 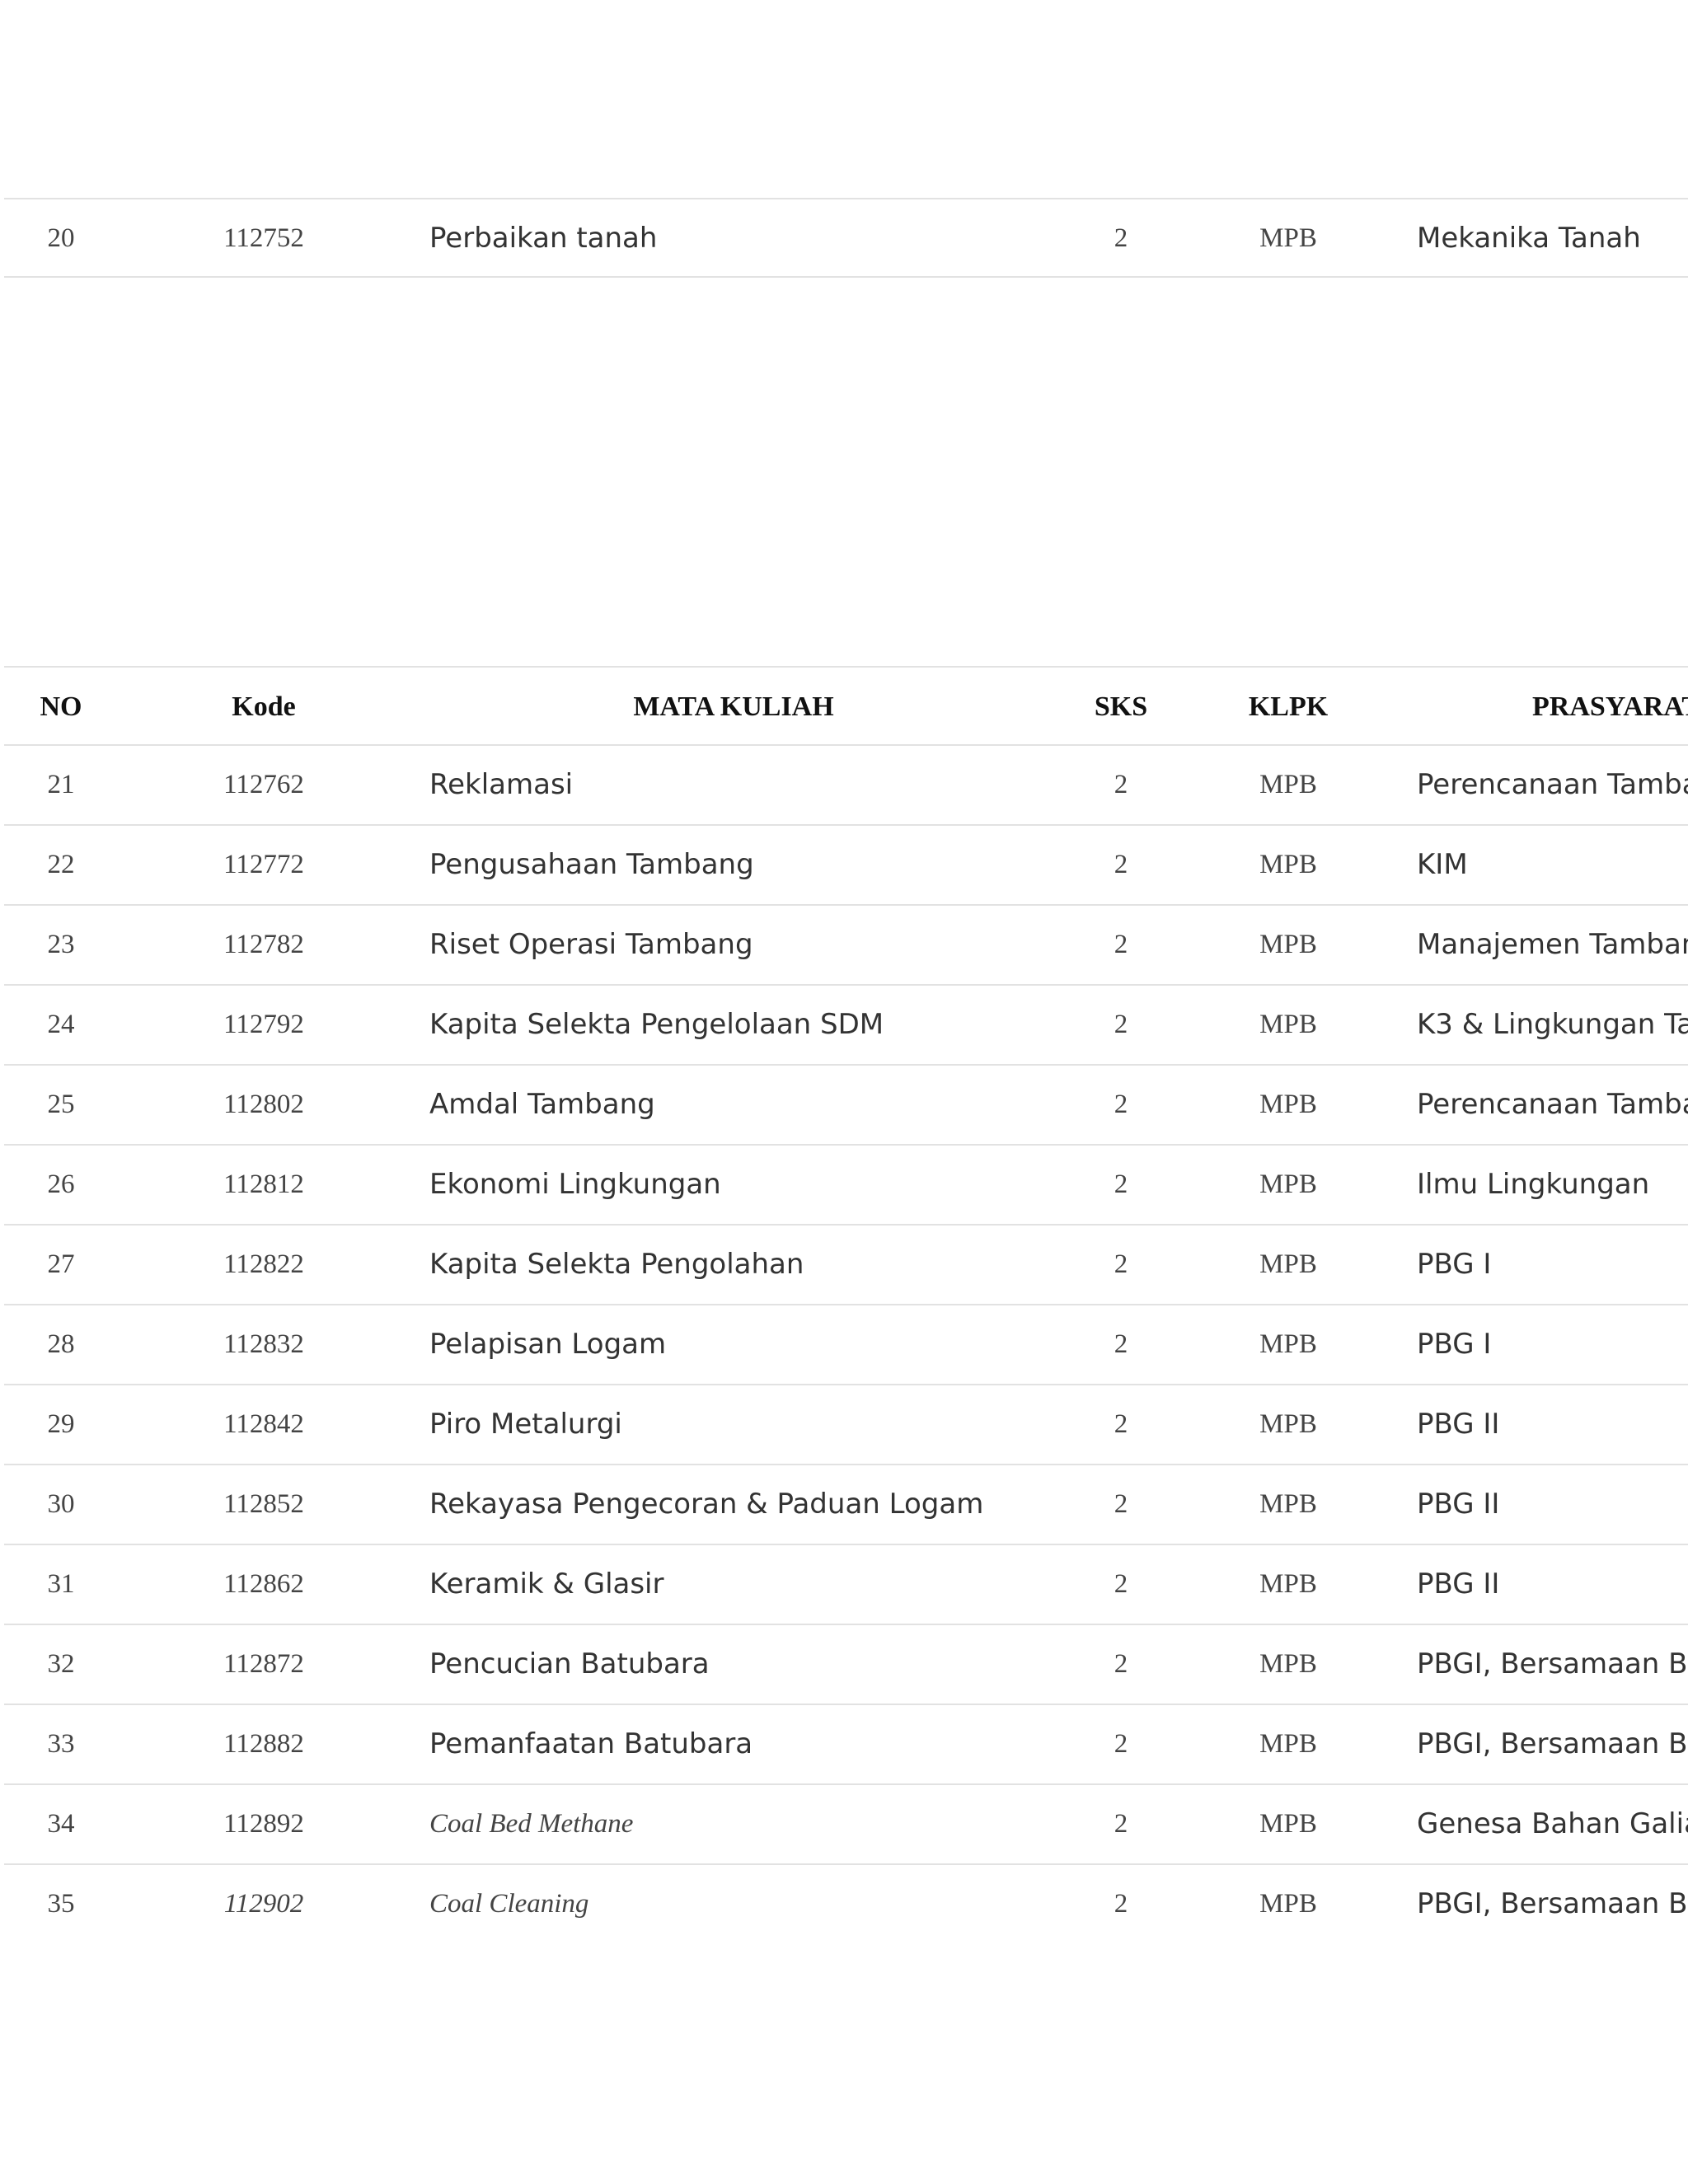 What do you see at coordinates (264, 1104) in the screenshot?
I see `cell-kode: 112802` at bounding box center [264, 1104].